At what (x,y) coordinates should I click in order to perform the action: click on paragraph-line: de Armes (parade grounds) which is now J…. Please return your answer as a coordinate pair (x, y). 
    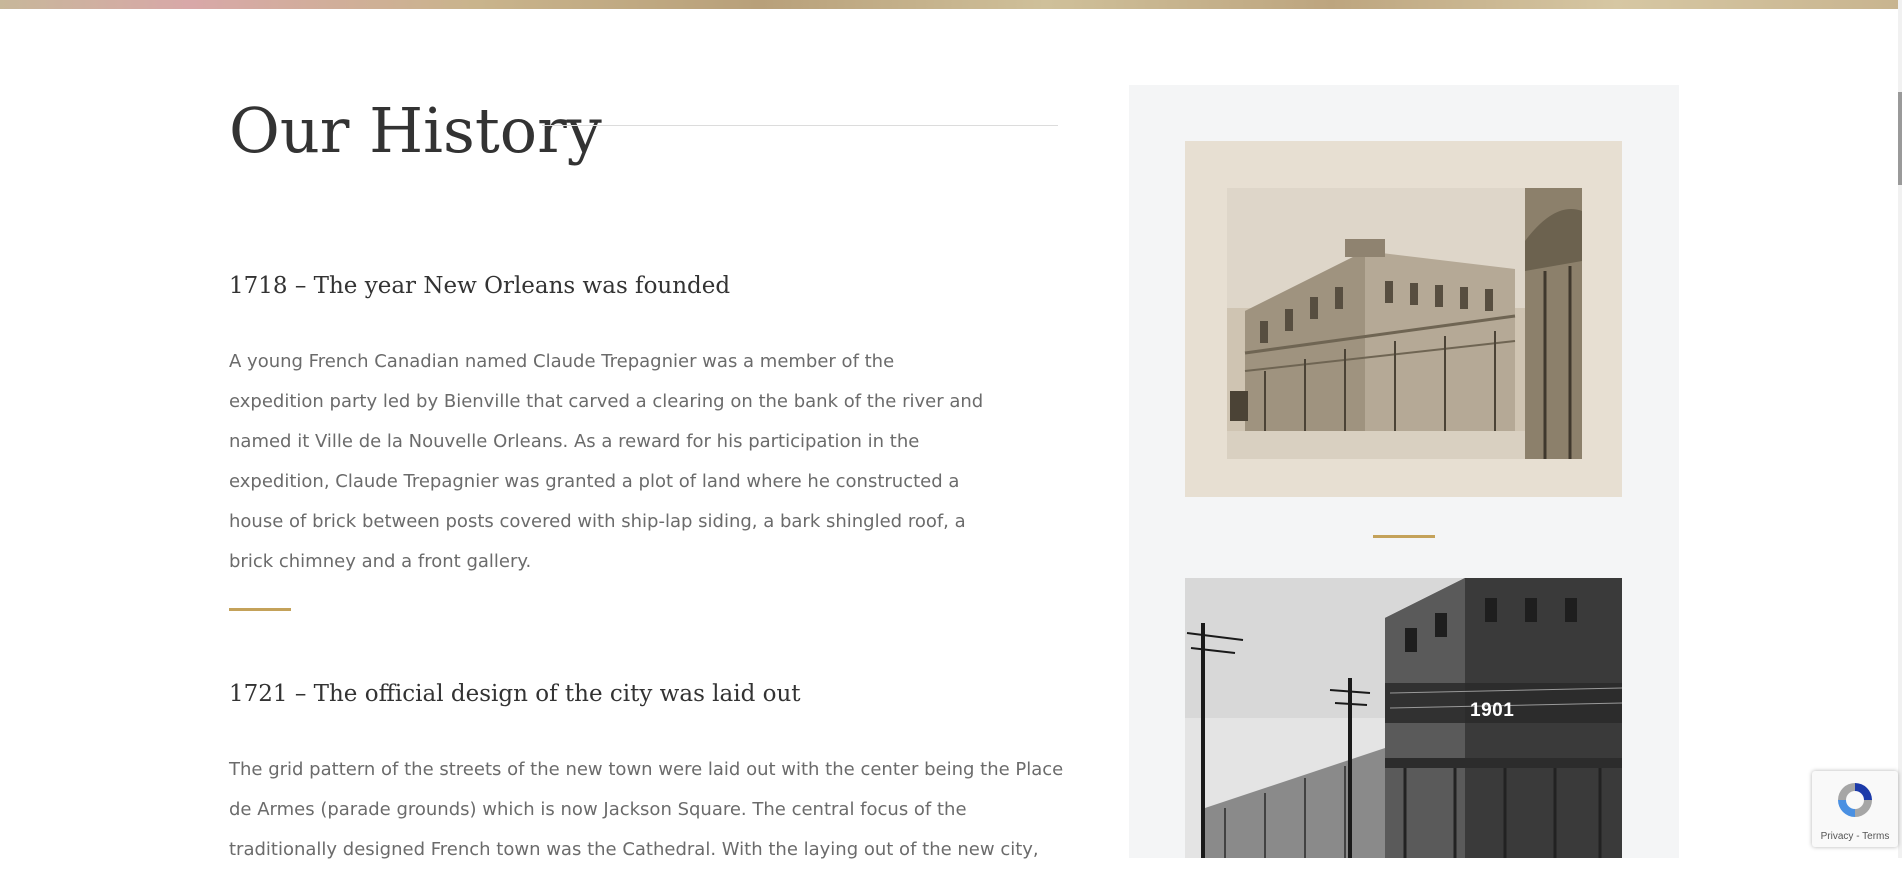
    Looking at the image, I should click on (598, 809).